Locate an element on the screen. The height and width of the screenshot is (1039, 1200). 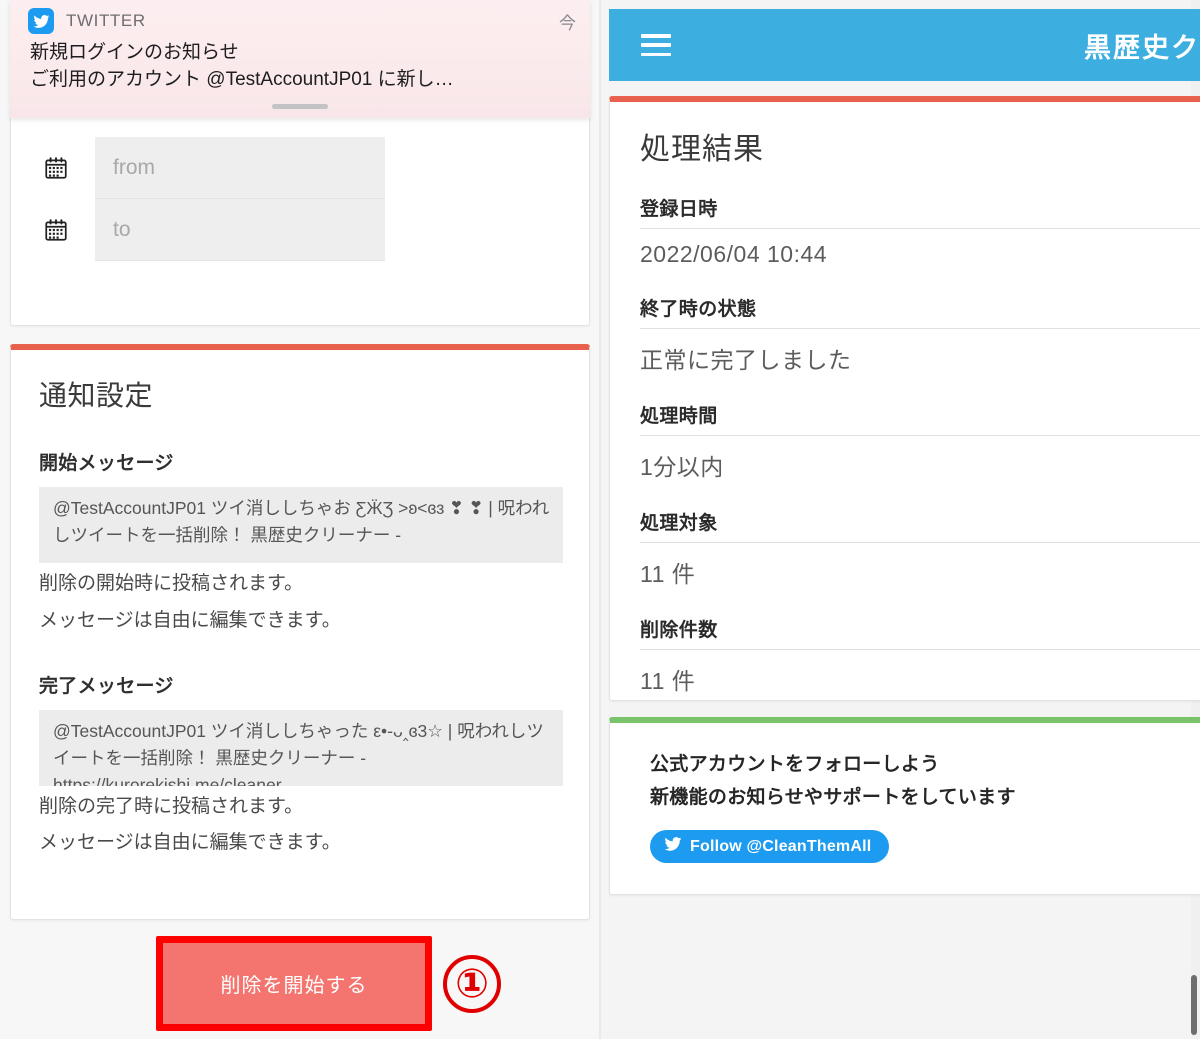
app-bar: 黒歴史クリーナー is located at coordinates (904, 45).